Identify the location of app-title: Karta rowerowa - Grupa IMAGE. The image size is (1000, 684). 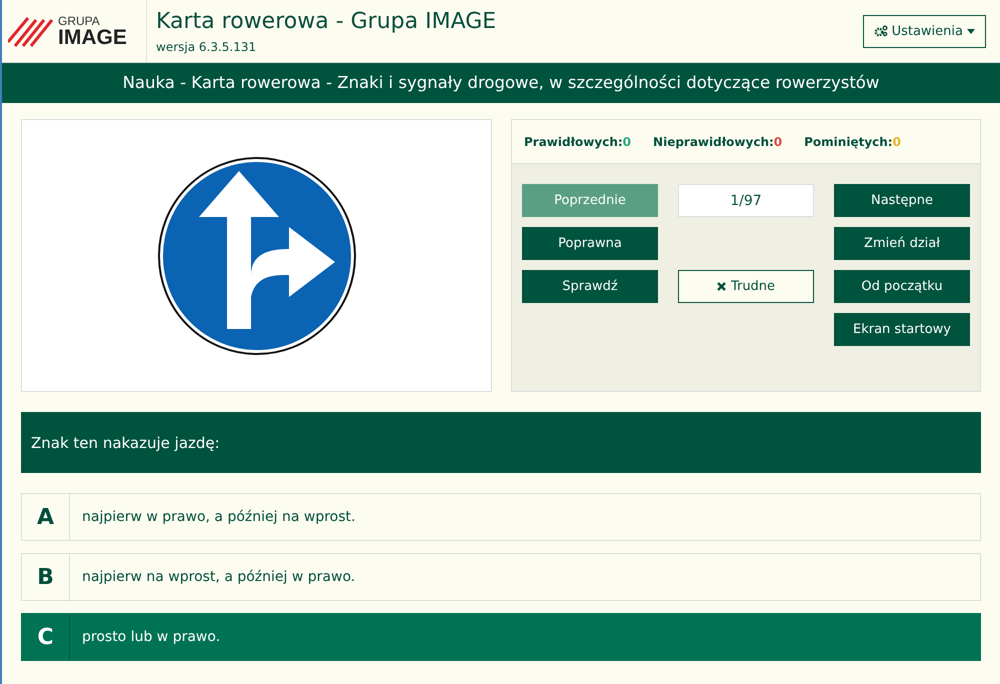
(327, 21).